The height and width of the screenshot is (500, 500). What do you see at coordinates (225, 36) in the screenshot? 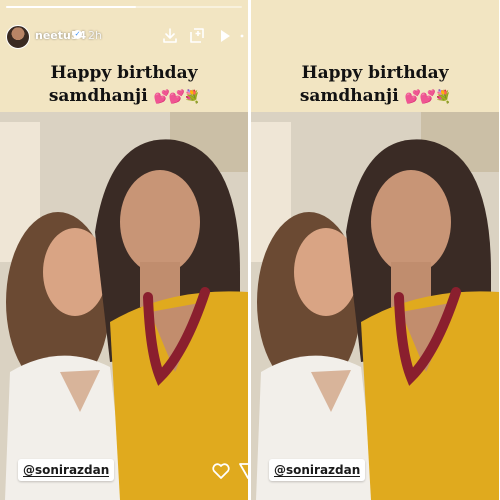
I see `play-icon` at bounding box center [225, 36].